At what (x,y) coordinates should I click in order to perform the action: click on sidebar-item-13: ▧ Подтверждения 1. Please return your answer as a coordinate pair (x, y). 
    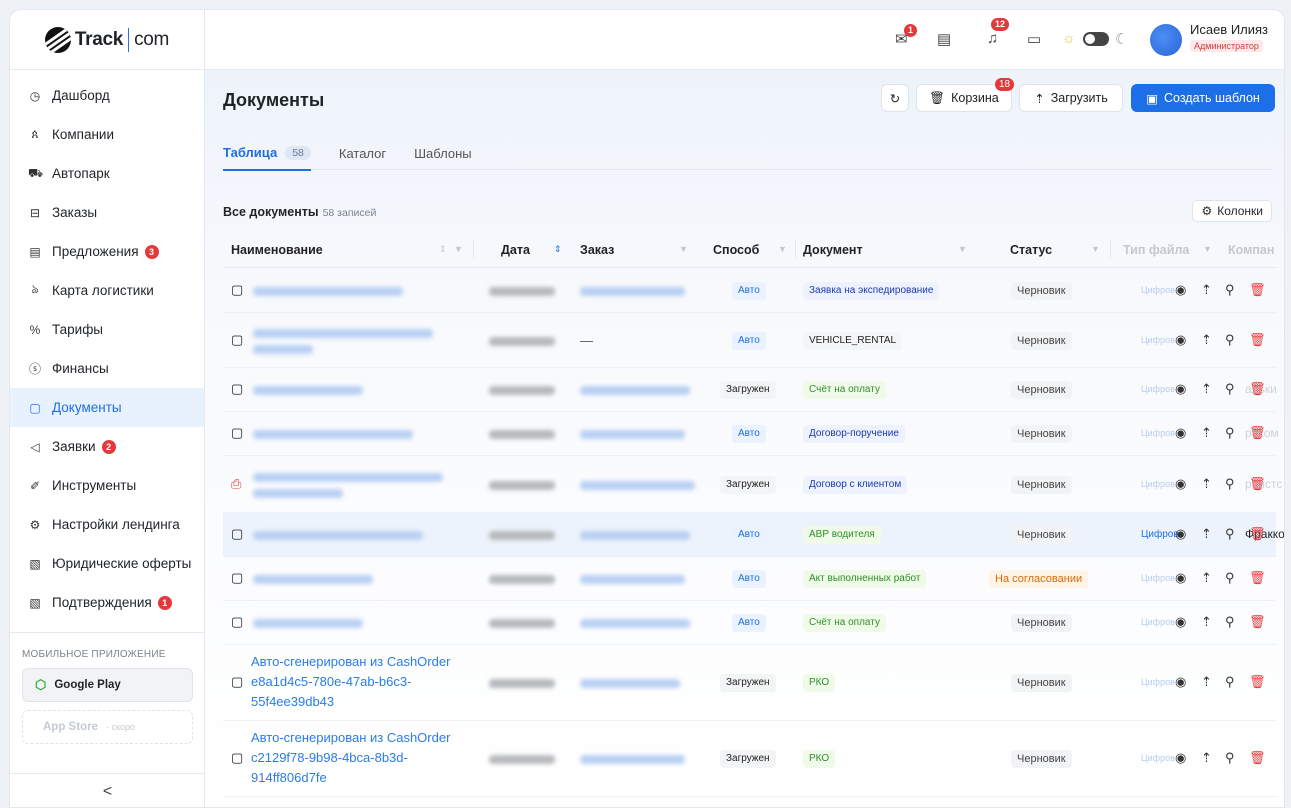
    Looking at the image, I should click on (107, 602).